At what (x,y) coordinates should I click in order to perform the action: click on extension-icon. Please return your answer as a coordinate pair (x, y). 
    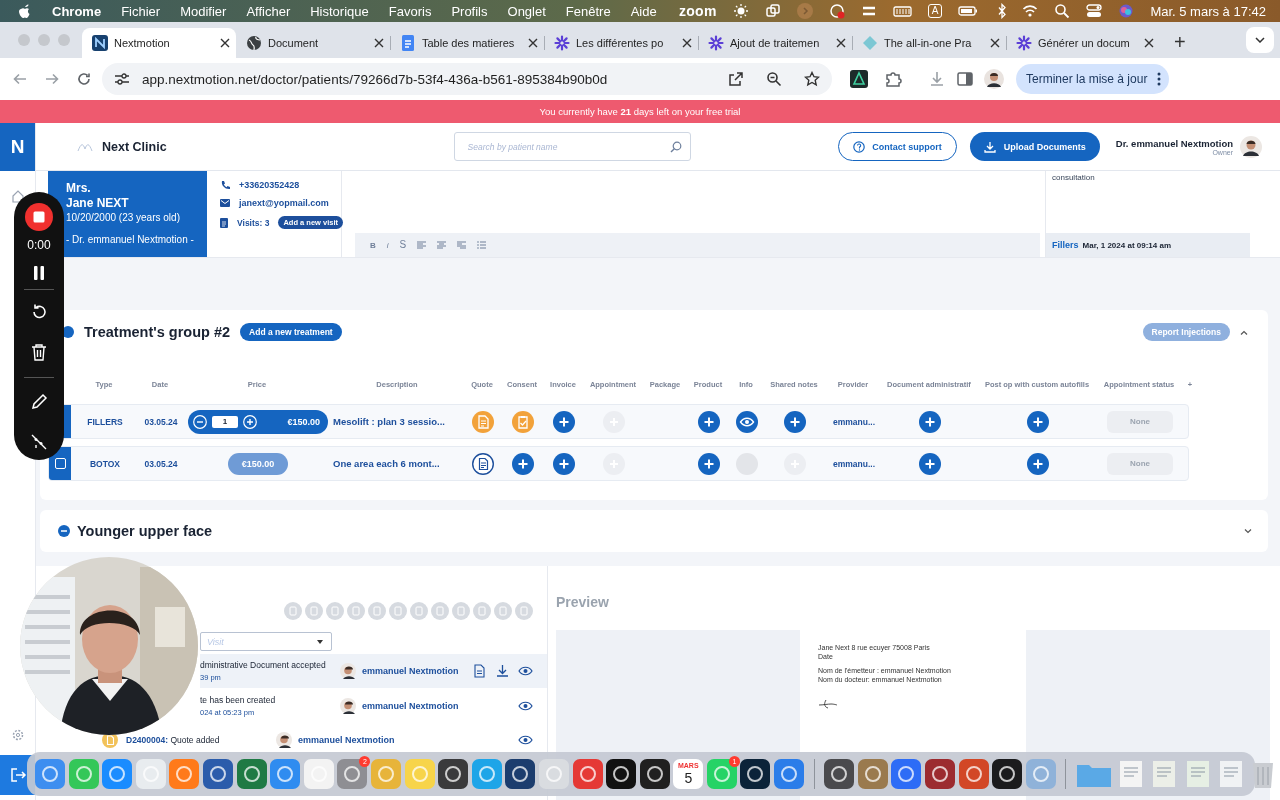
    Looking at the image, I should click on (859, 79).